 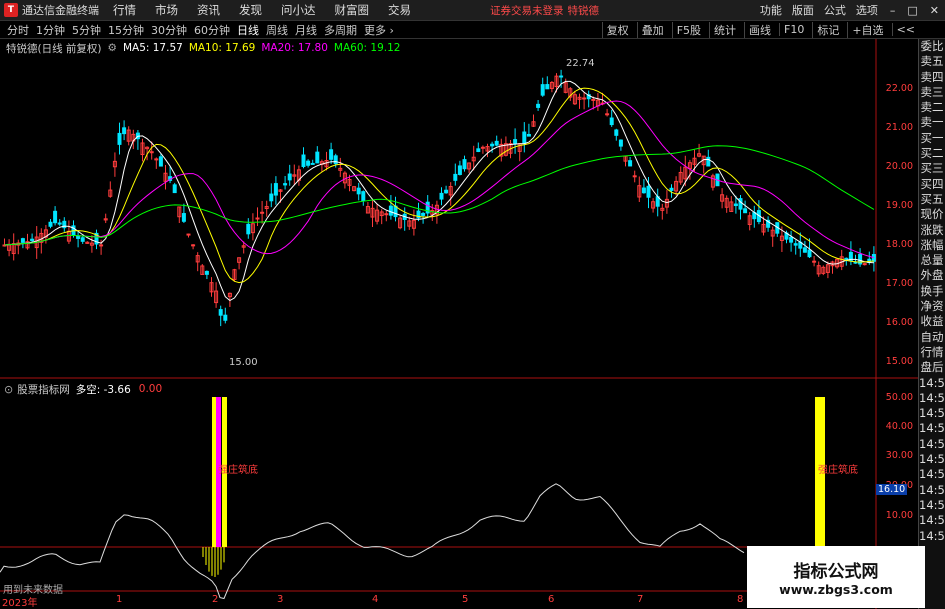 What do you see at coordinates (932, 260) in the screenshot?
I see `side-item: 总量` at bounding box center [932, 260].